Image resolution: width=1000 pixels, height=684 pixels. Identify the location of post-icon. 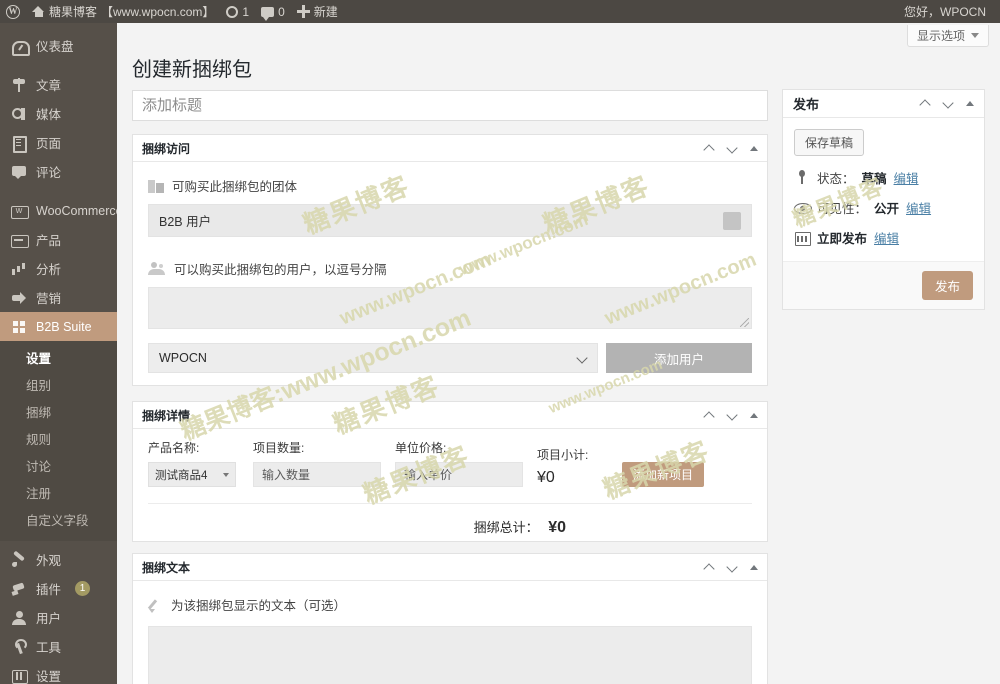
(19, 85).